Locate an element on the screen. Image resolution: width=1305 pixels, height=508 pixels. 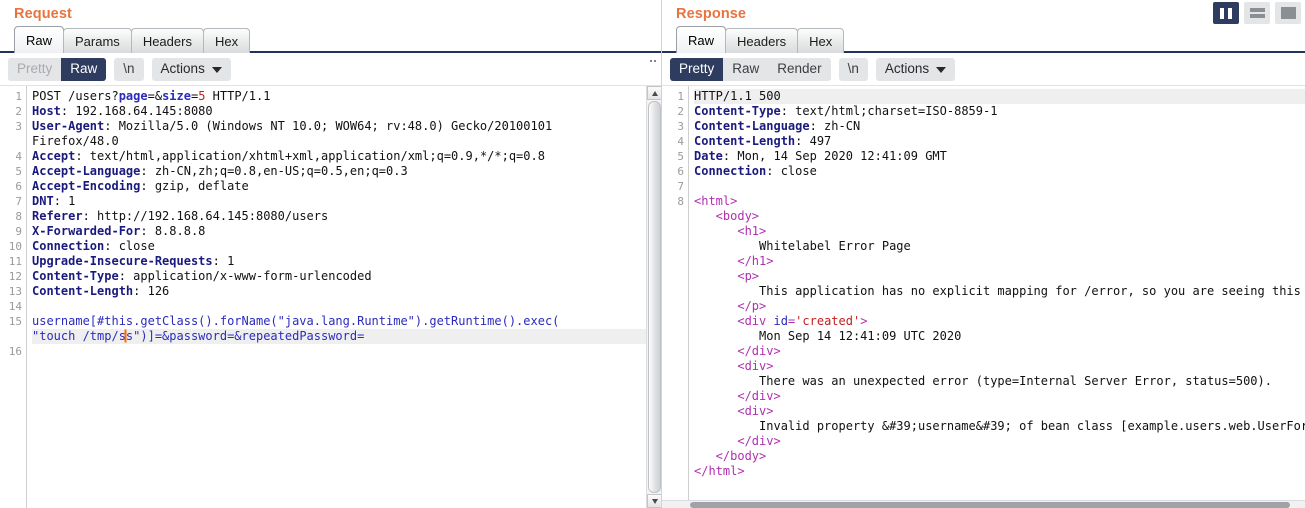
response-code-token: </div> is located at coordinates (737, 441).